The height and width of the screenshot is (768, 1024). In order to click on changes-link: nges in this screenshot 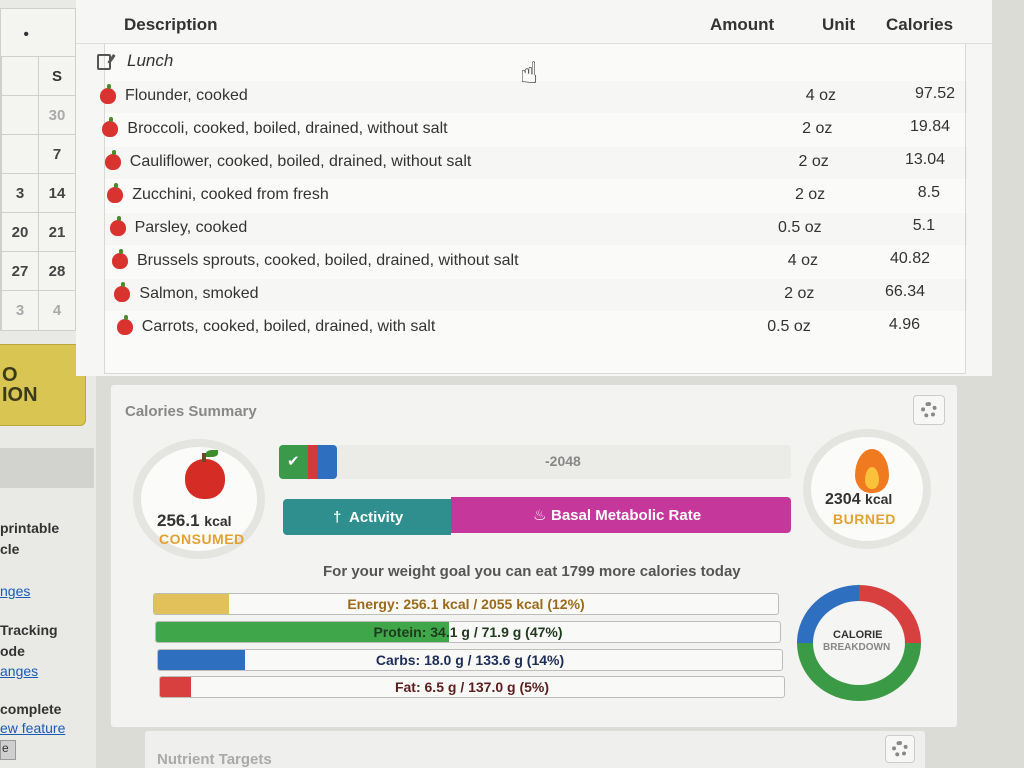, I will do `click(15, 591)`.